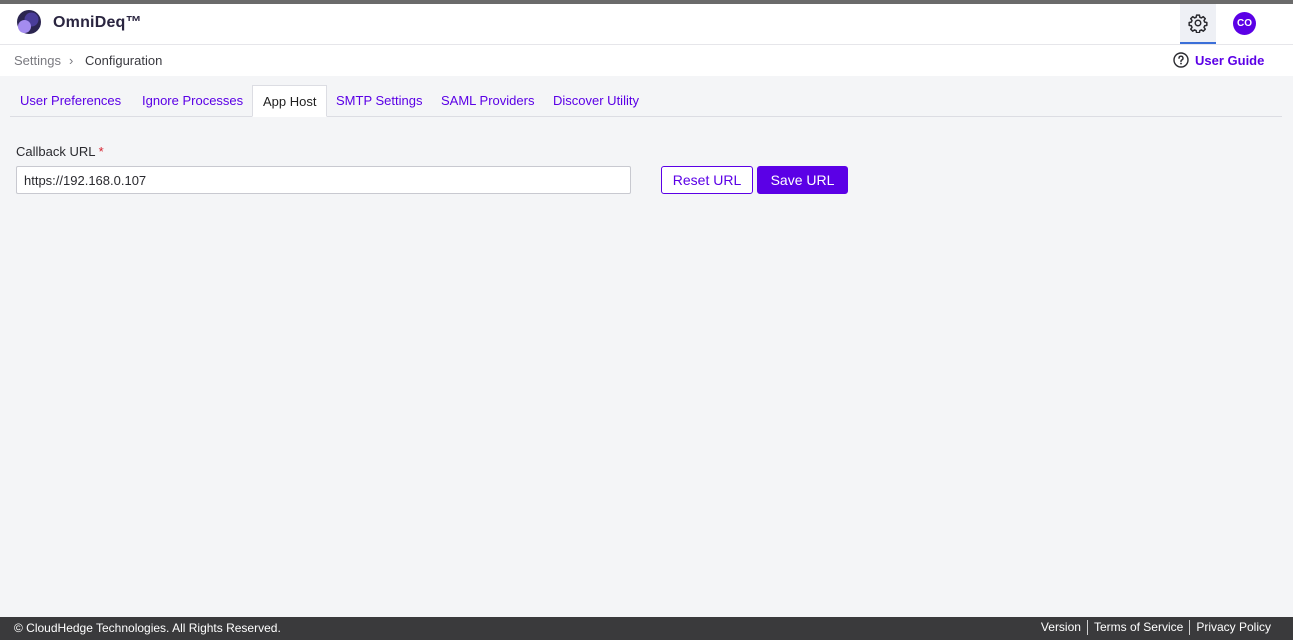 This screenshot has height=640, width=1293. I want to click on callback-url-label: Callback URL *, so click(60, 151).